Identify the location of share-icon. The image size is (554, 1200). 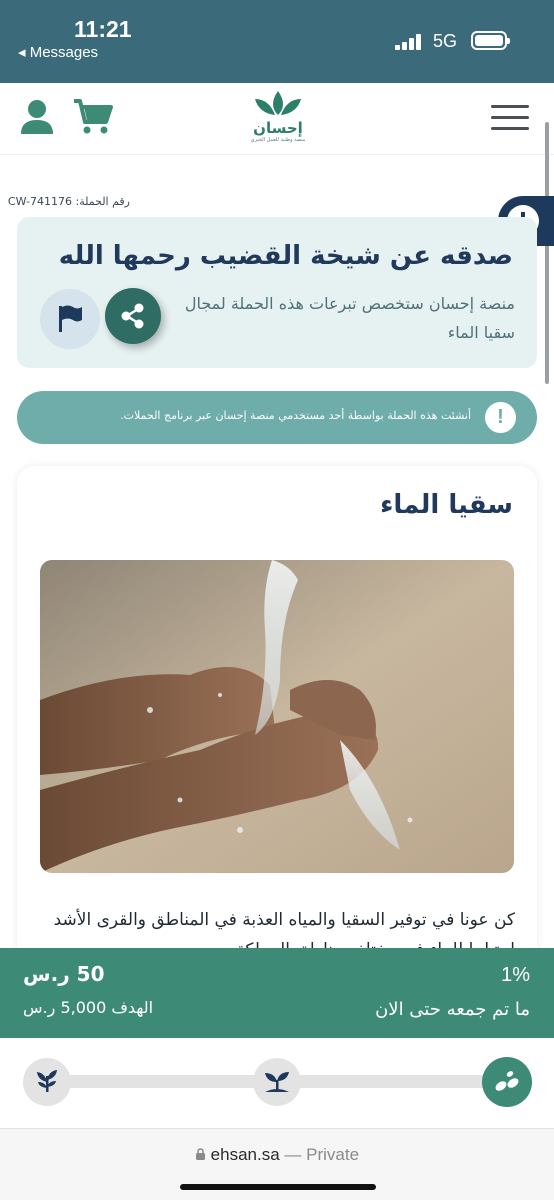
(132, 316).